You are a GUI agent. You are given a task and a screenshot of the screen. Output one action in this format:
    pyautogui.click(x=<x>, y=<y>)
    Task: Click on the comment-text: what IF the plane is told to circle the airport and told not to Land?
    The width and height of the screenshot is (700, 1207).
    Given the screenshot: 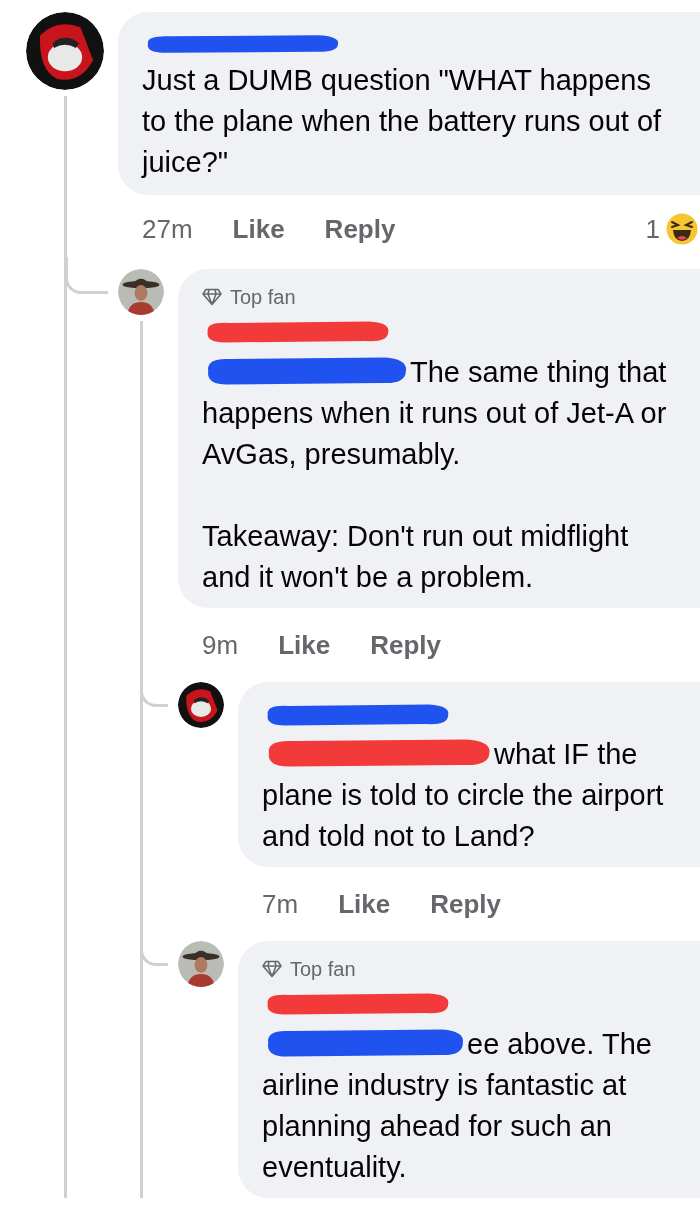 What is the action you would take?
    pyautogui.click(x=463, y=795)
    